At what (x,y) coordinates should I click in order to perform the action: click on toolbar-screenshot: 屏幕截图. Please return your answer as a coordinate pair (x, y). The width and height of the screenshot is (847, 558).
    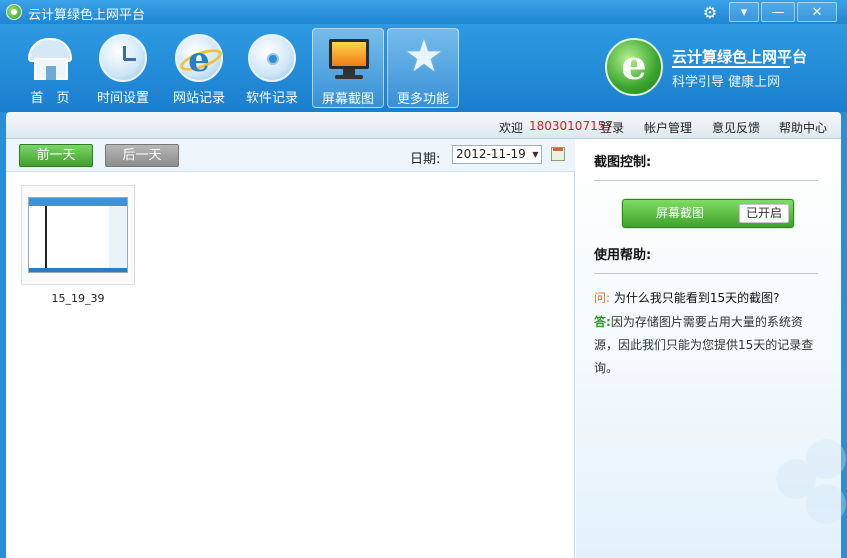
    Looking at the image, I should click on (348, 68).